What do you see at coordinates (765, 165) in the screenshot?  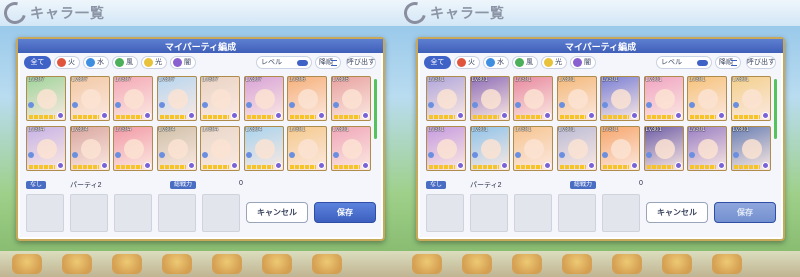 I see `rank-badge-icon` at bounding box center [765, 165].